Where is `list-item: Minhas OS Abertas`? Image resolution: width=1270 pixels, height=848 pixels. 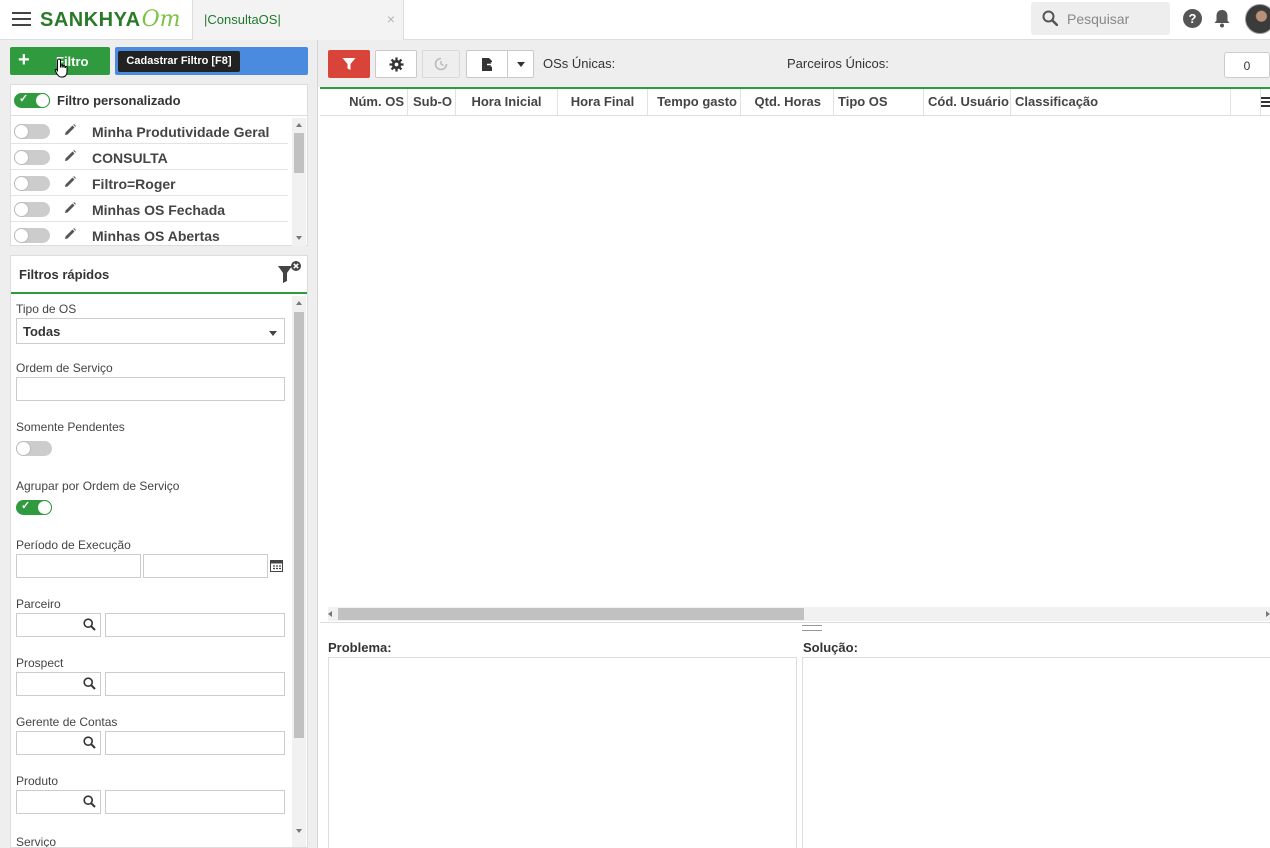 list-item: Minhas OS Abertas is located at coordinates (149, 235).